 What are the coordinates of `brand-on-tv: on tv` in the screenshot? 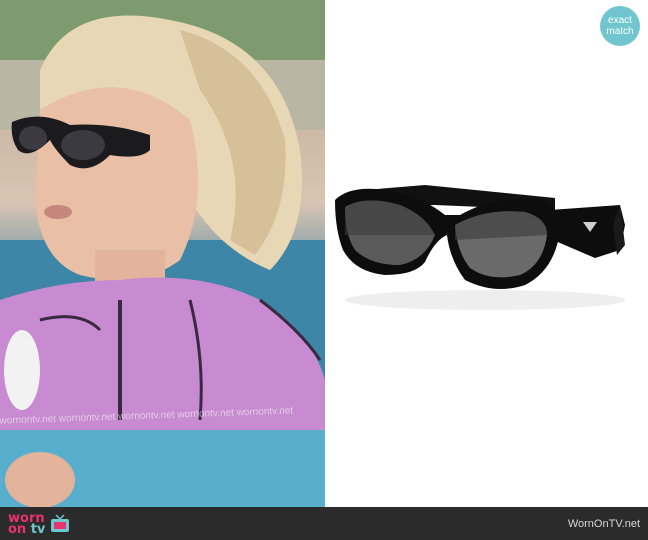 It's located at (27, 529).